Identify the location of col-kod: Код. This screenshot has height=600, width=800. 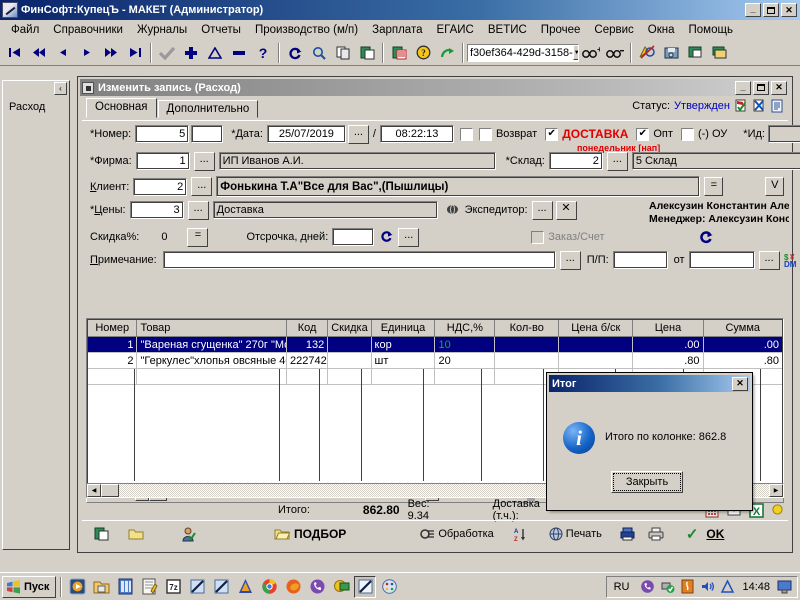
(307, 328).